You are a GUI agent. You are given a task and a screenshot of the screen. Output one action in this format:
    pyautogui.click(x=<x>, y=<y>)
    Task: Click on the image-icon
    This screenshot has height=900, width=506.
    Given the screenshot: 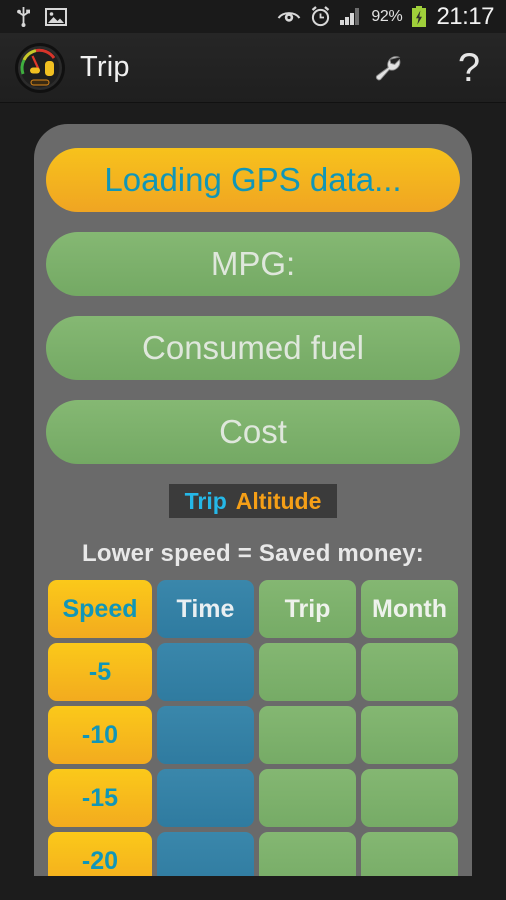 What is the action you would take?
    pyautogui.click(x=56, y=16)
    